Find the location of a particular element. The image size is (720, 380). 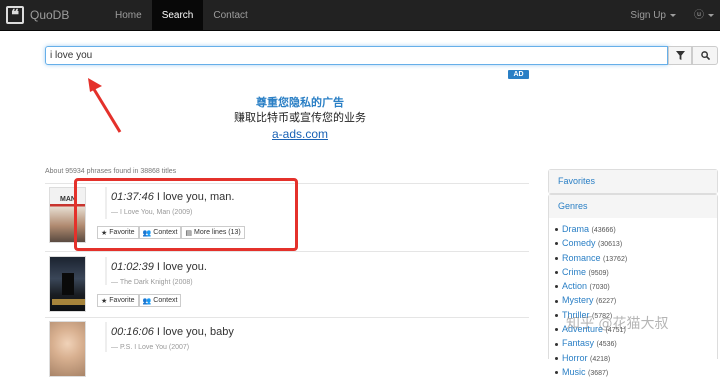

context-label: Context is located at coordinates (165, 300).